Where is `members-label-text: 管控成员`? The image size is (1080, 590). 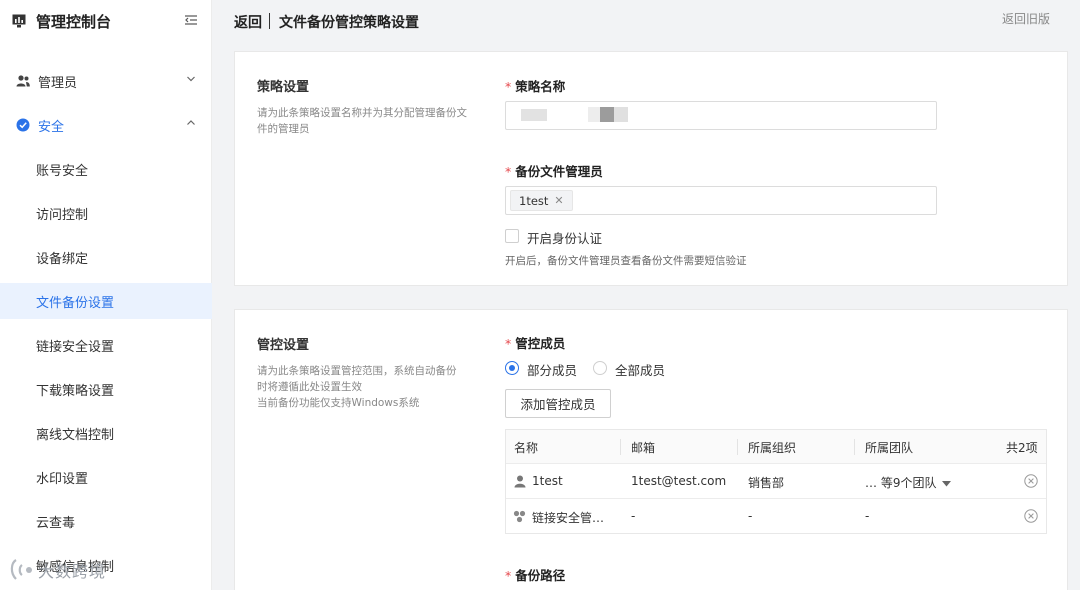 members-label-text: 管控成员 is located at coordinates (540, 343).